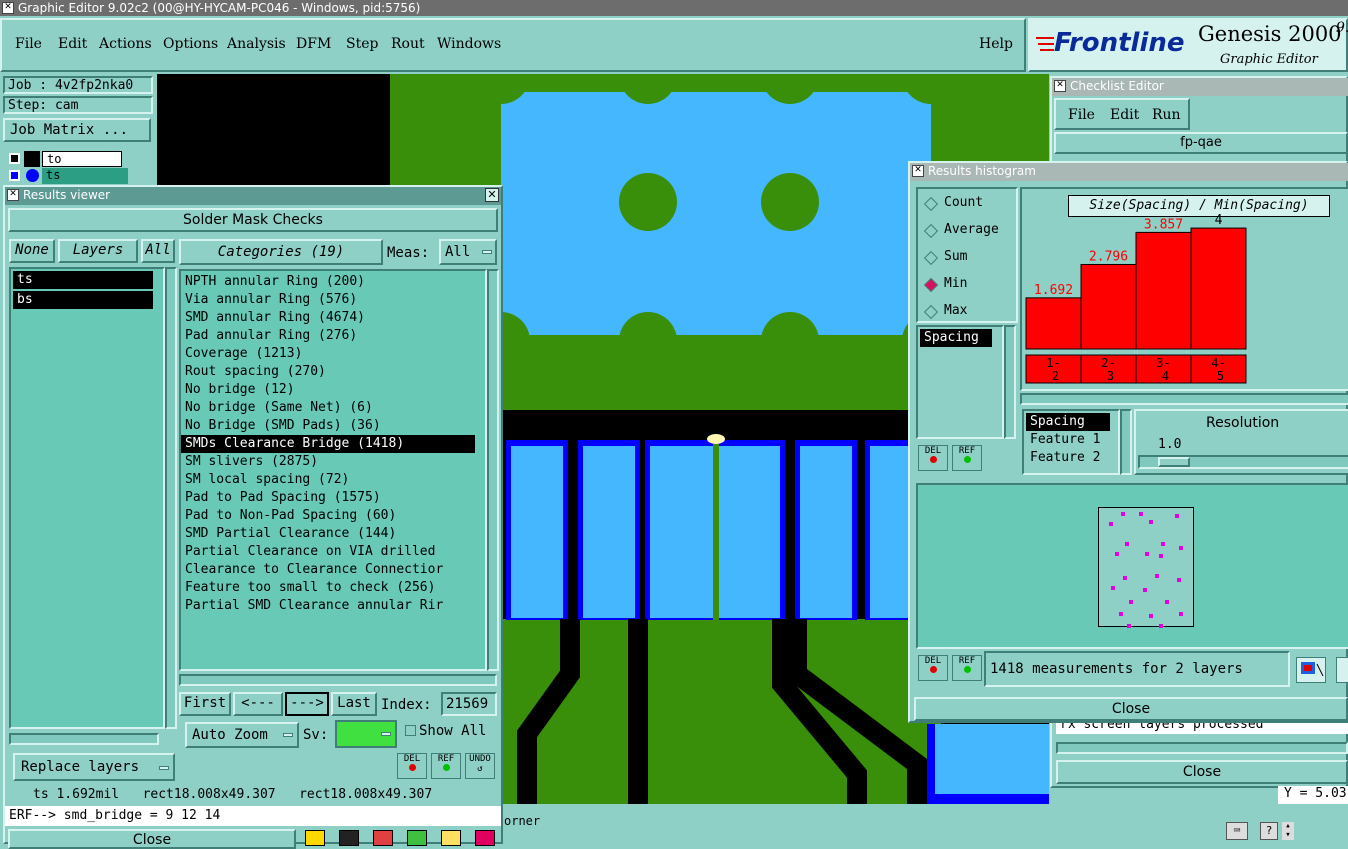 Image resolution: width=1348 pixels, height=849 pixels. What do you see at coordinates (1202, 772) in the screenshot?
I see `checklist-close-button: Close` at bounding box center [1202, 772].